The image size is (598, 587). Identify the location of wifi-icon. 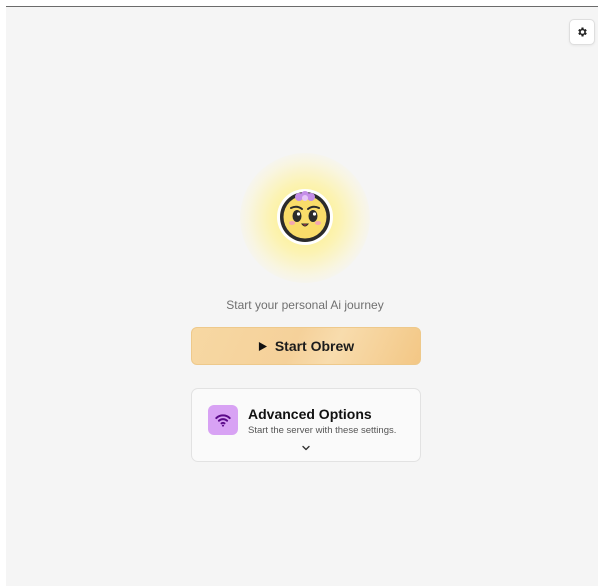
(223, 420).